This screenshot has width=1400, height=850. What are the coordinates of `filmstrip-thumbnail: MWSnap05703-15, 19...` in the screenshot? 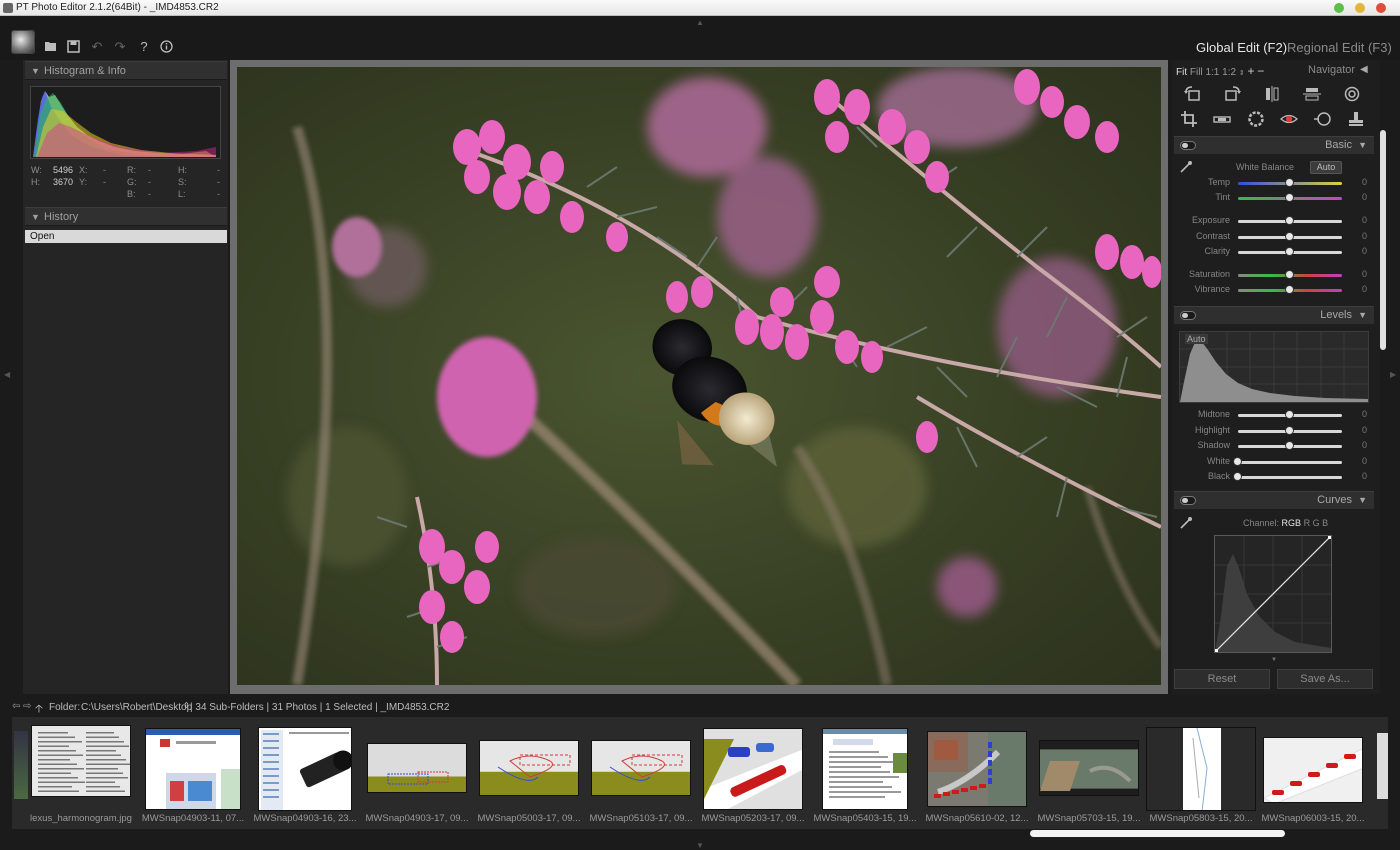 It's located at (1089, 773).